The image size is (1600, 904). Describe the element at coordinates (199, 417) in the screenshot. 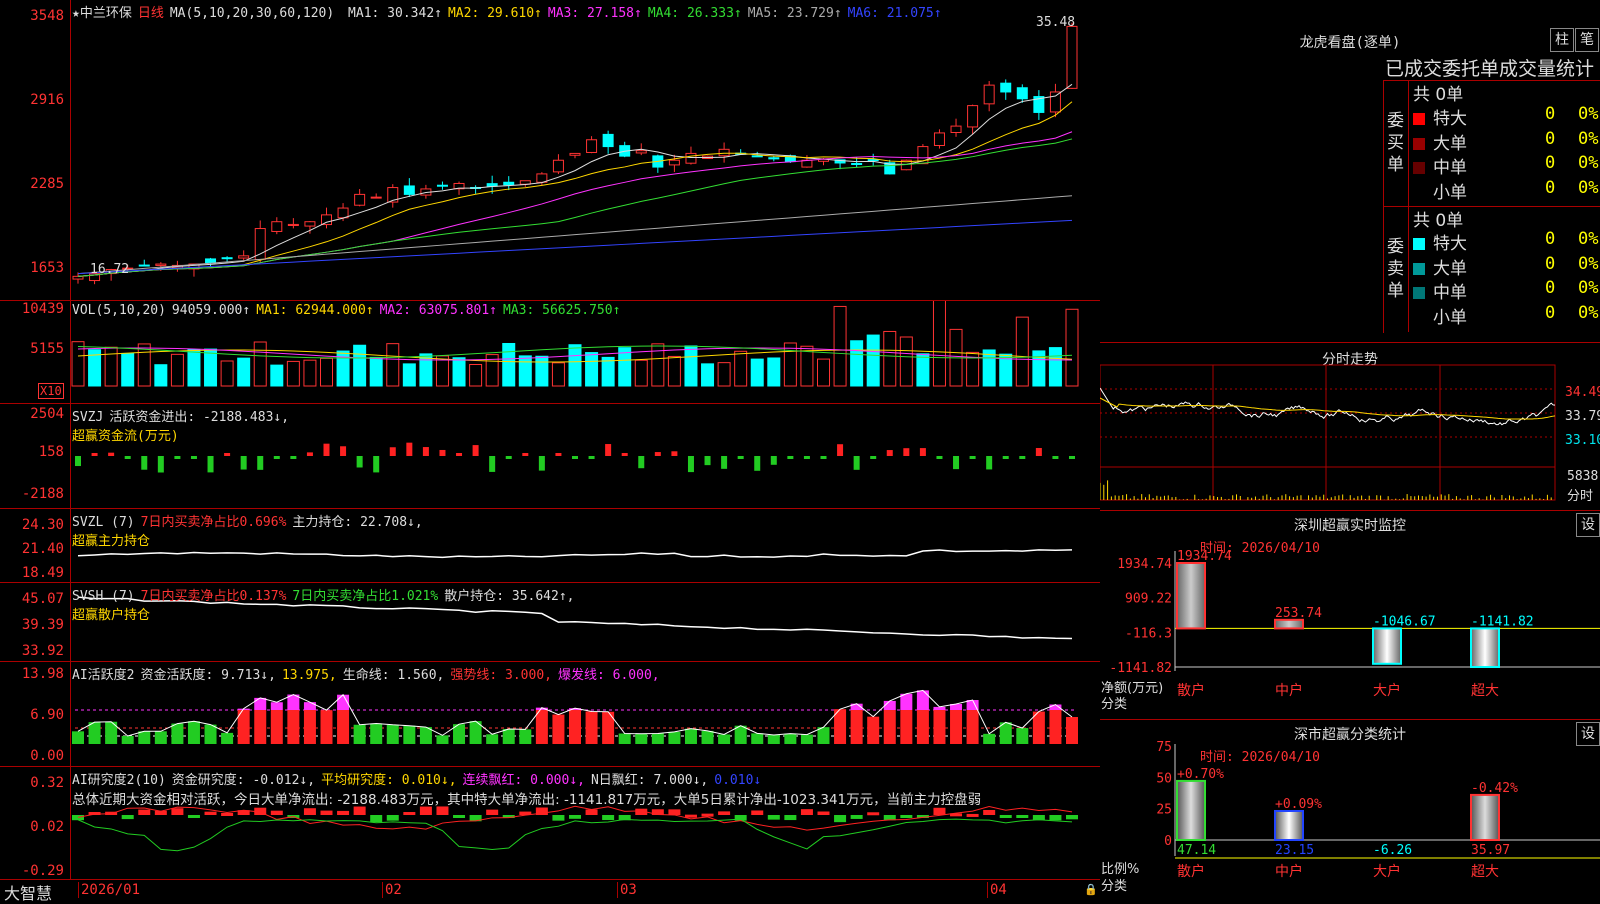

I see `svzj-value: 活跃资金进出: -2188.483↓,` at that location.